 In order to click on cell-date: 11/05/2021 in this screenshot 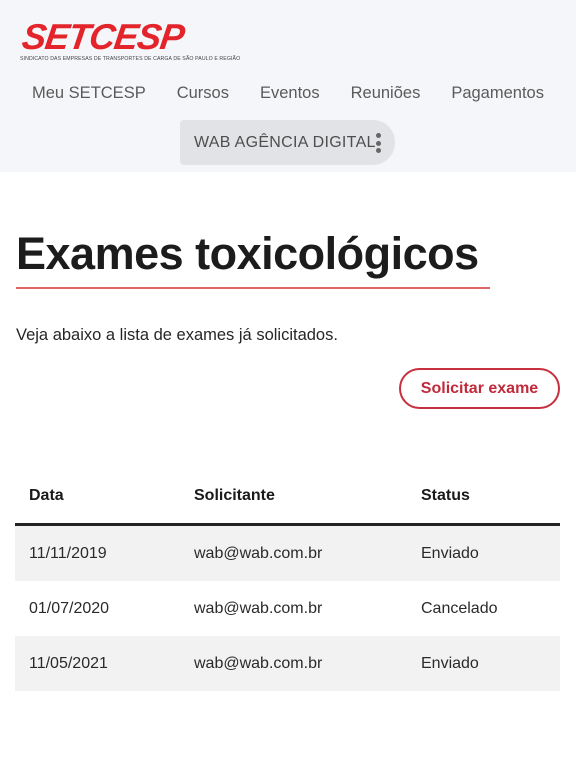, I will do `click(68, 663)`.